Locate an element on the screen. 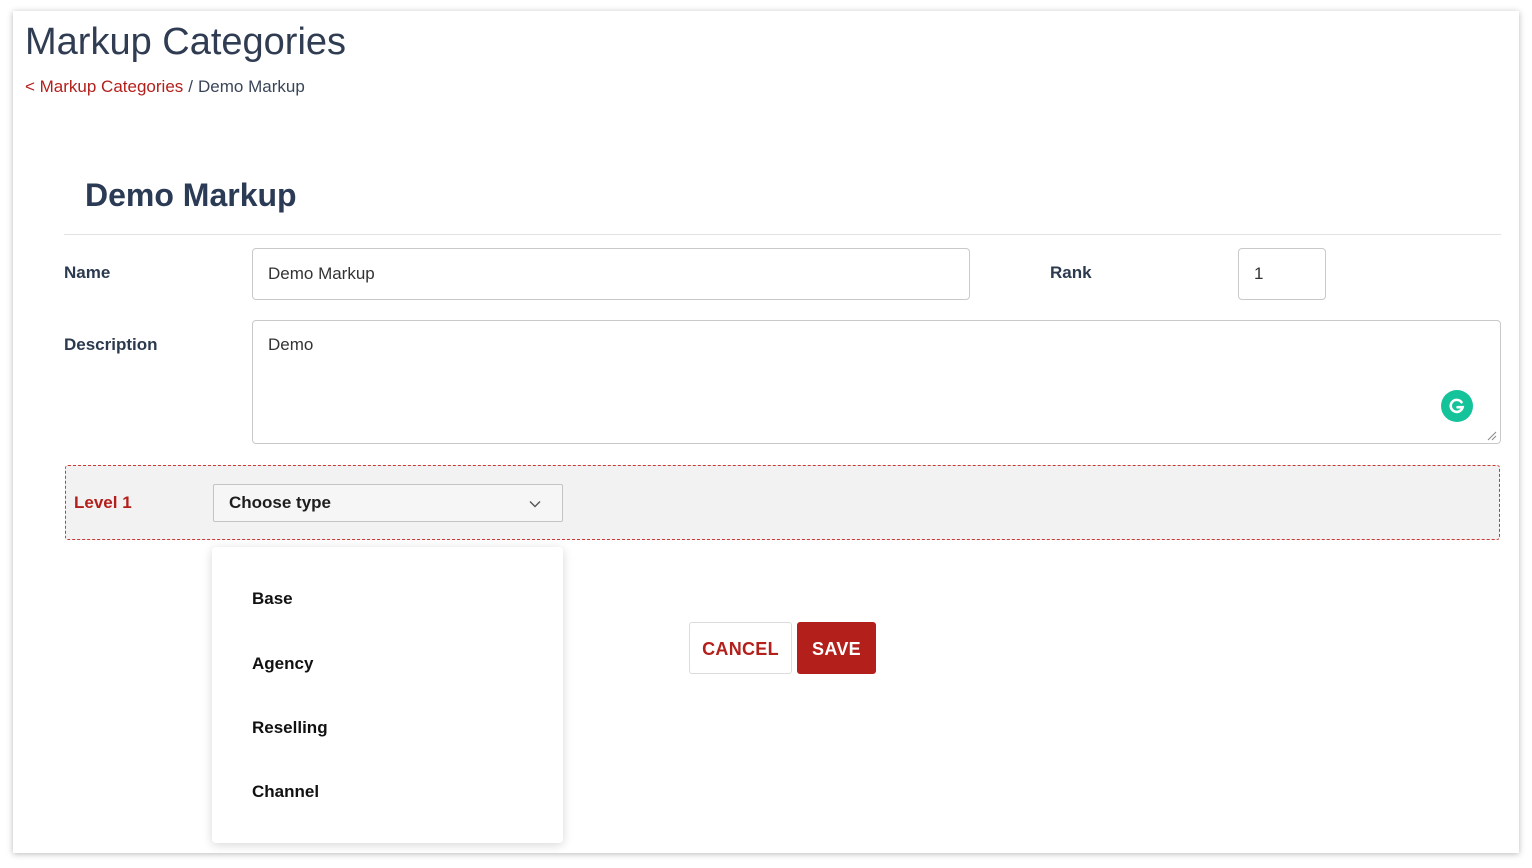  grammarly-icon is located at coordinates (1457, 406).